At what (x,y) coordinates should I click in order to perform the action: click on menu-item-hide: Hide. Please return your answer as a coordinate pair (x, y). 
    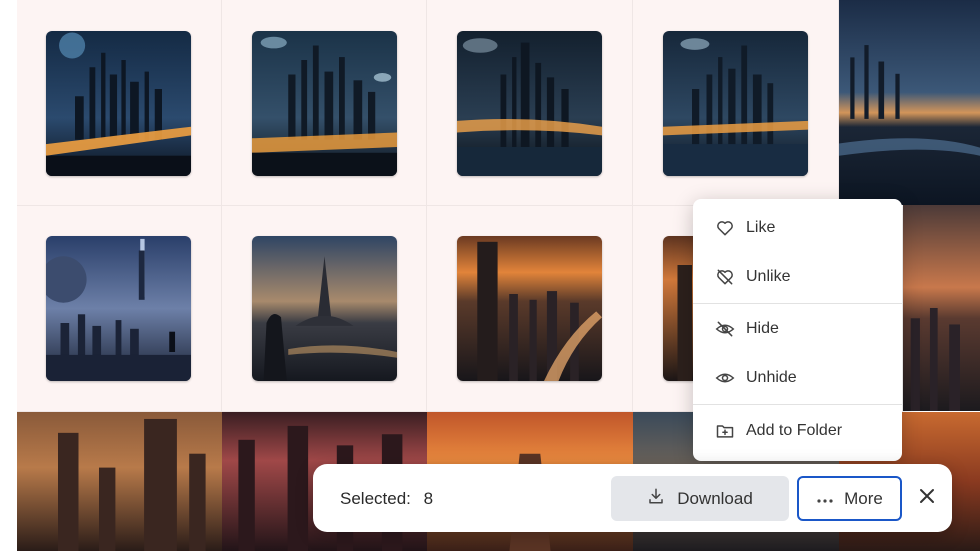
    Looking at the image, I should click on (797, 329).